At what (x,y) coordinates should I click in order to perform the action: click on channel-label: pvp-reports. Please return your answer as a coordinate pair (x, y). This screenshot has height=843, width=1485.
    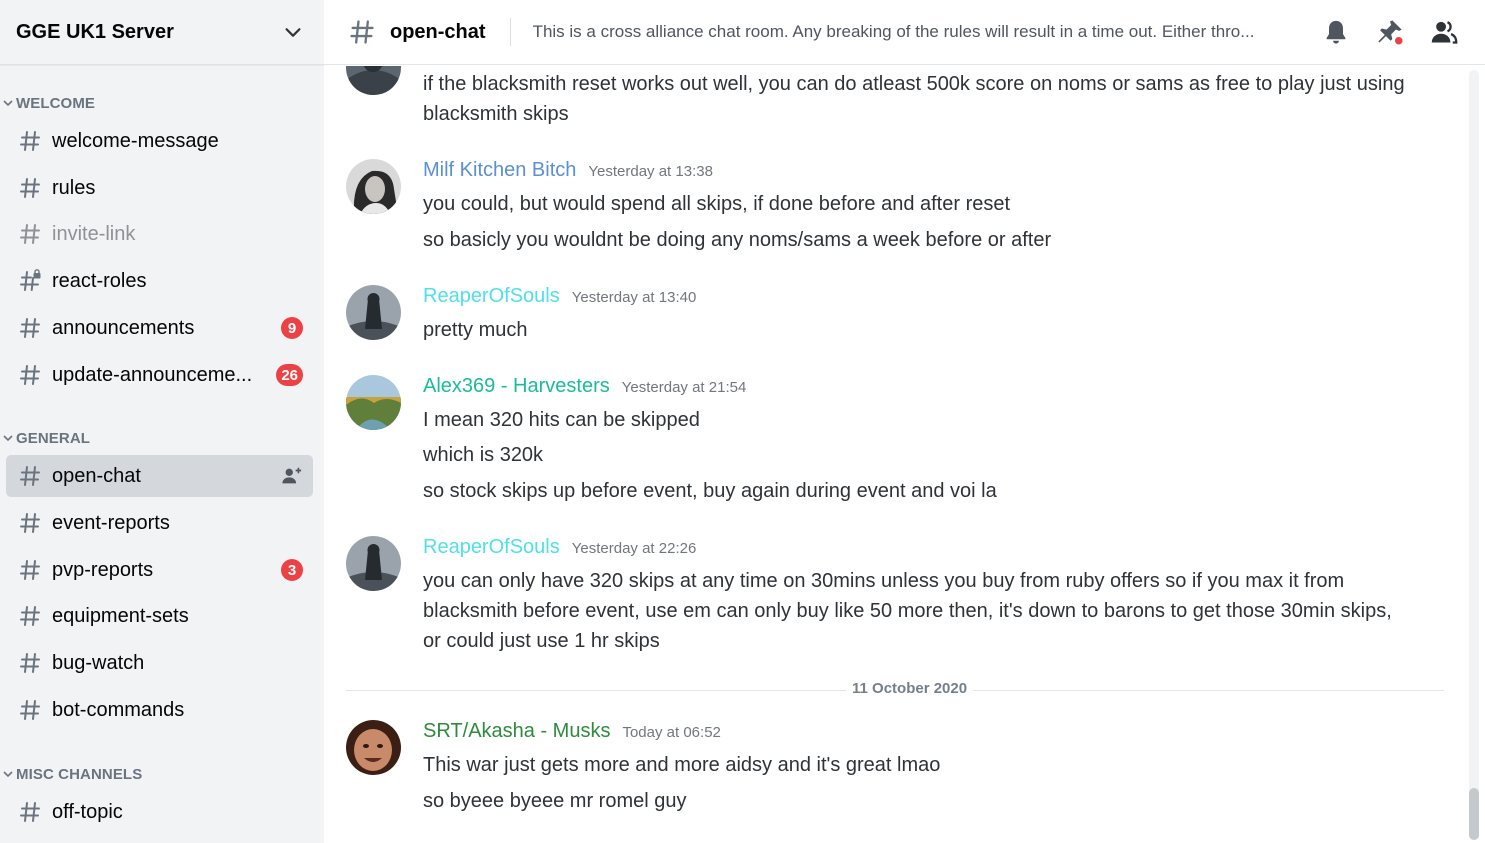
    Looking at the image, I should click on (103, 569).